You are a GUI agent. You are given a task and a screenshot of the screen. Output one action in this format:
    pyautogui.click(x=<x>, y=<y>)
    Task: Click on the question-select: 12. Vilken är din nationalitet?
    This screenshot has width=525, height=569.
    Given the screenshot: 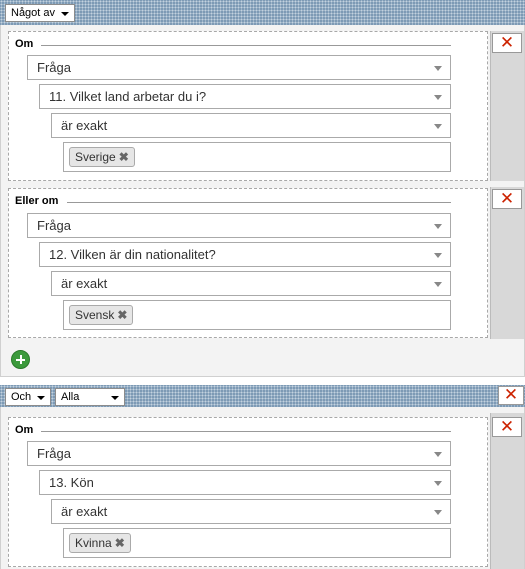 What is the action you would take?
    pyautogui.click(x=245, y=254)
    